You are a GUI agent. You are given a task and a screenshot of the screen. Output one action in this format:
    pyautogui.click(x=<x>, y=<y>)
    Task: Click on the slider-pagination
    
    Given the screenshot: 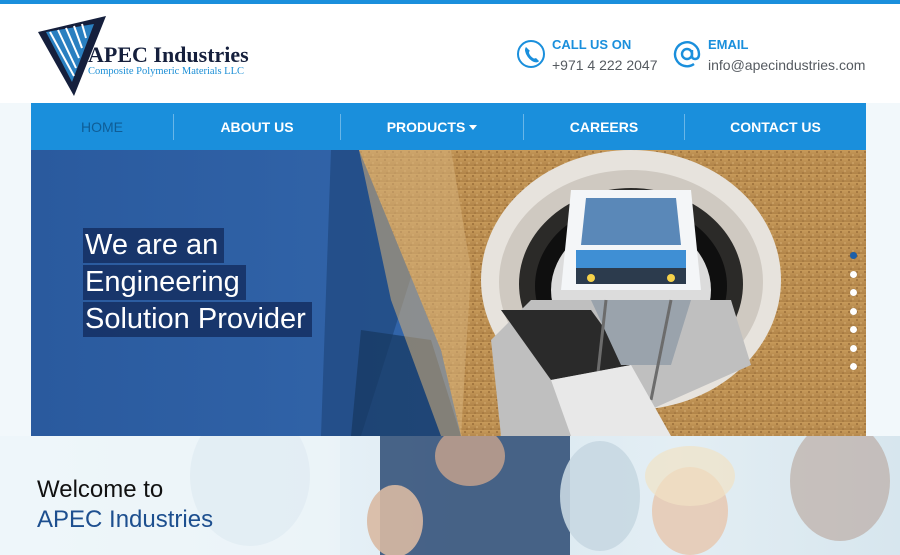 What is the action you would take?
    pyautogui.click(x=854, y=317)
    